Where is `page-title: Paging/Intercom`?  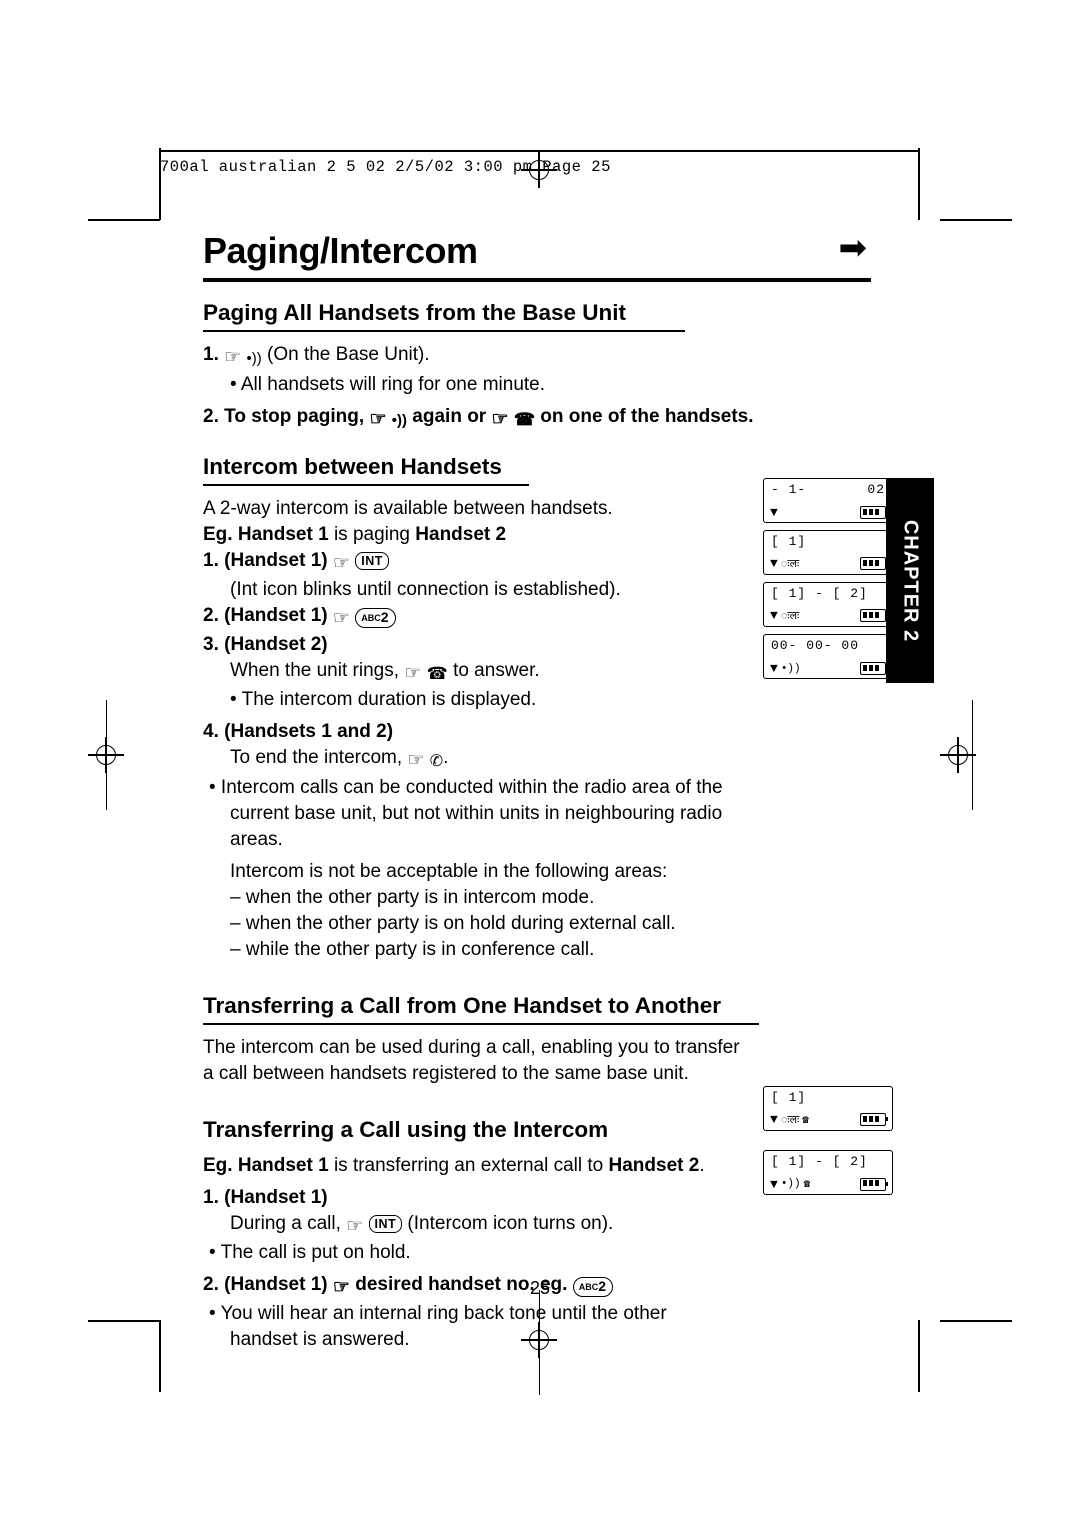 page-title: Paging/Intercom is located at coordinates (340, 250).